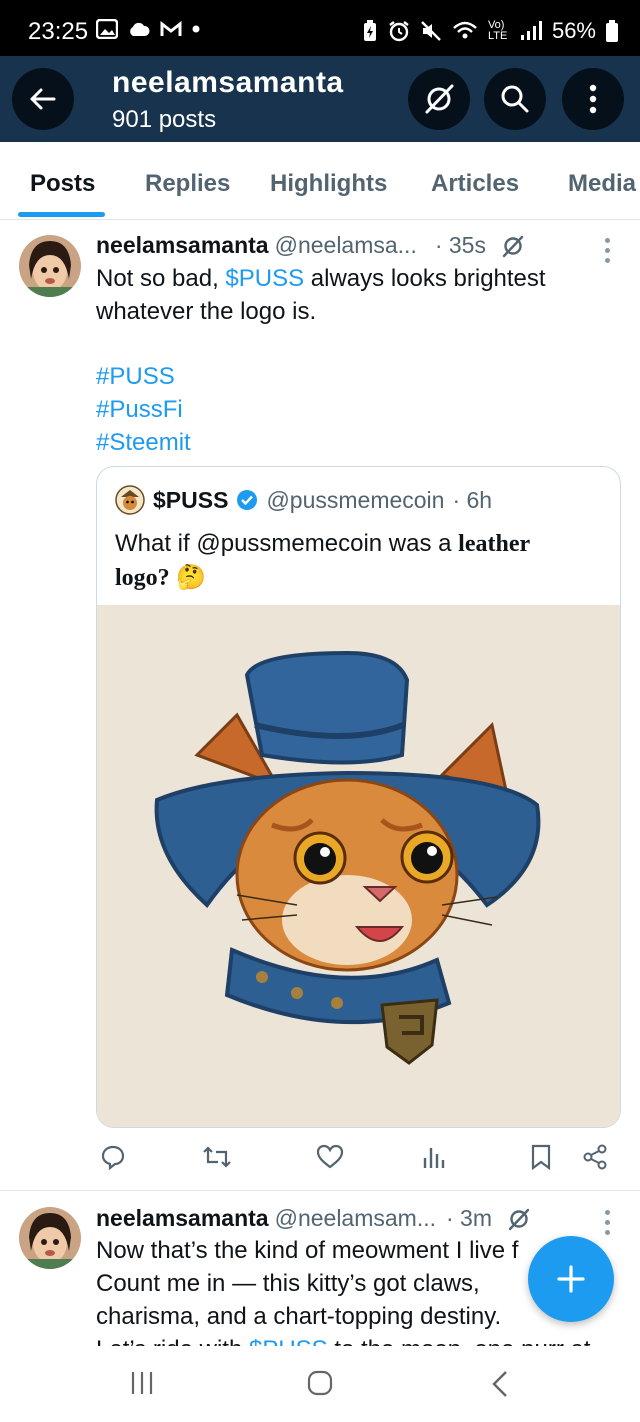 The height and width of the screenshot is (1422, 640). What do you see at coordinates (217, 1157) in the screenshot?
I see `repost-icon` at bounding box center [217, 1157].